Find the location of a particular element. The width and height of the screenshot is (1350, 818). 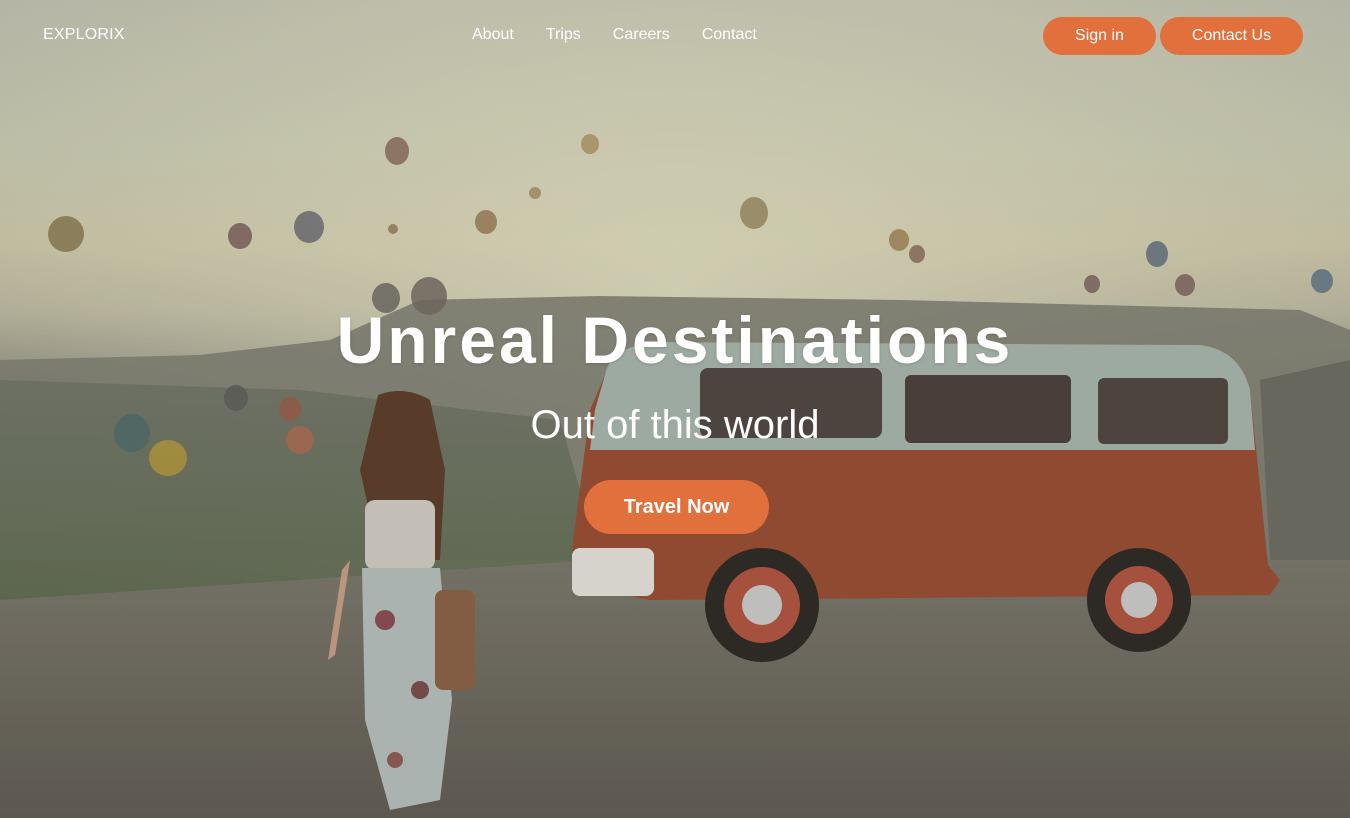

nav-link-contact: Contact is located at coordinates (729, 35).